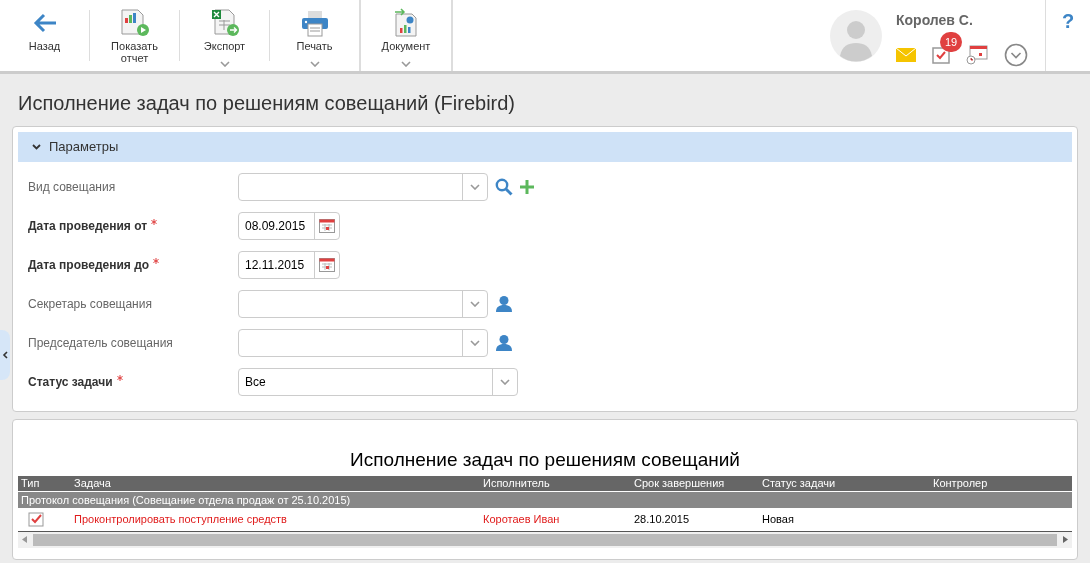 This screenshot has height=563, width=1090. Describe the element at coordinates (24, 539) in the screenshot. I see `scroll-left-icon` at that location.